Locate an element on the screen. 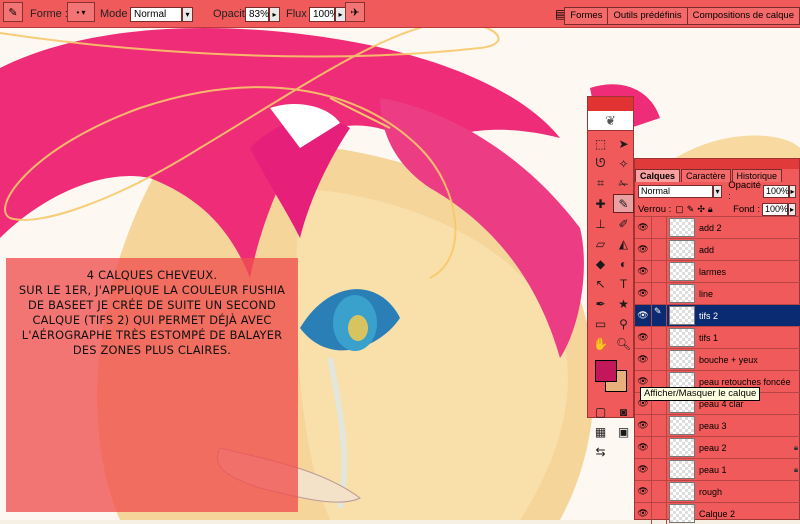 Image resolution: width=800 pixels, height=524 pixels. move-tool-icon: ➤ is located at coordinates (623, 143).